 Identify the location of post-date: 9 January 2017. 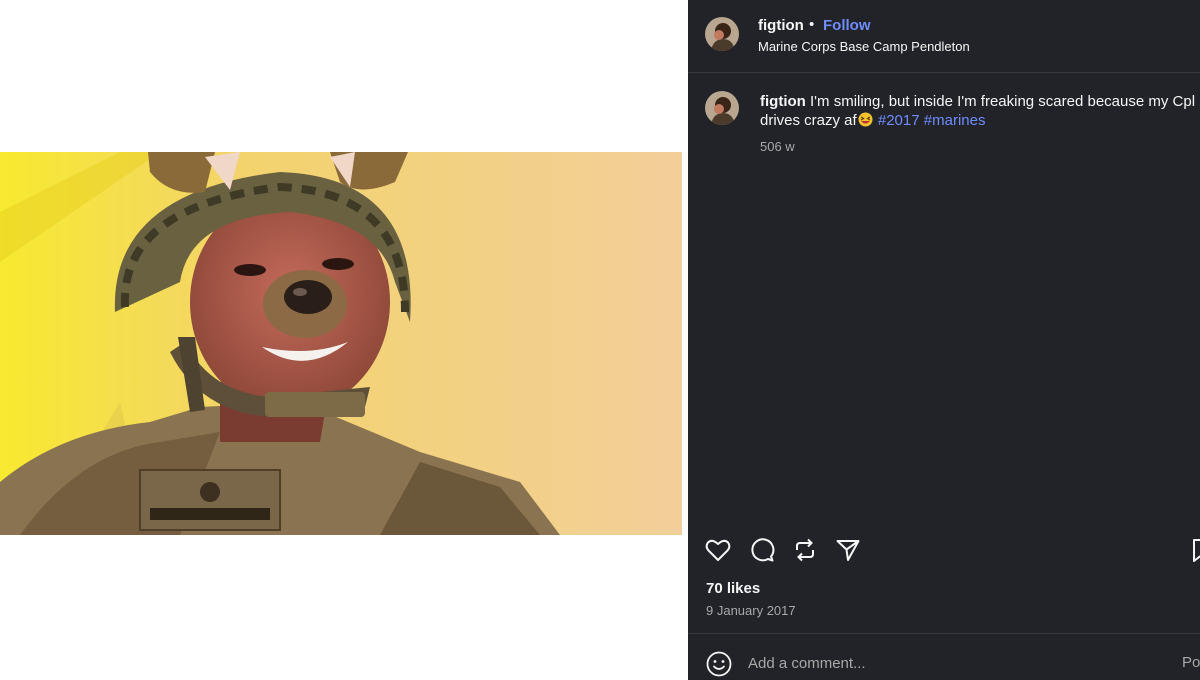
(751, 610).